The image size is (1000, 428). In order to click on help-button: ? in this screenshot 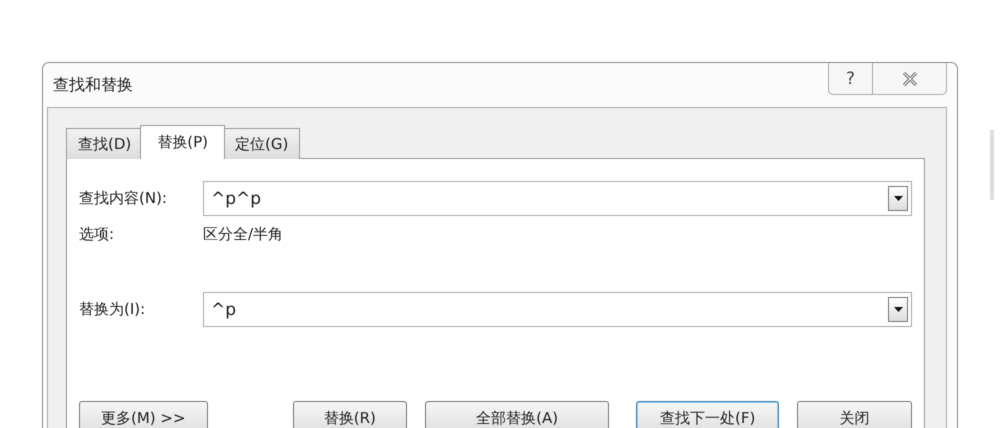, I will do `click(850, 79)`.